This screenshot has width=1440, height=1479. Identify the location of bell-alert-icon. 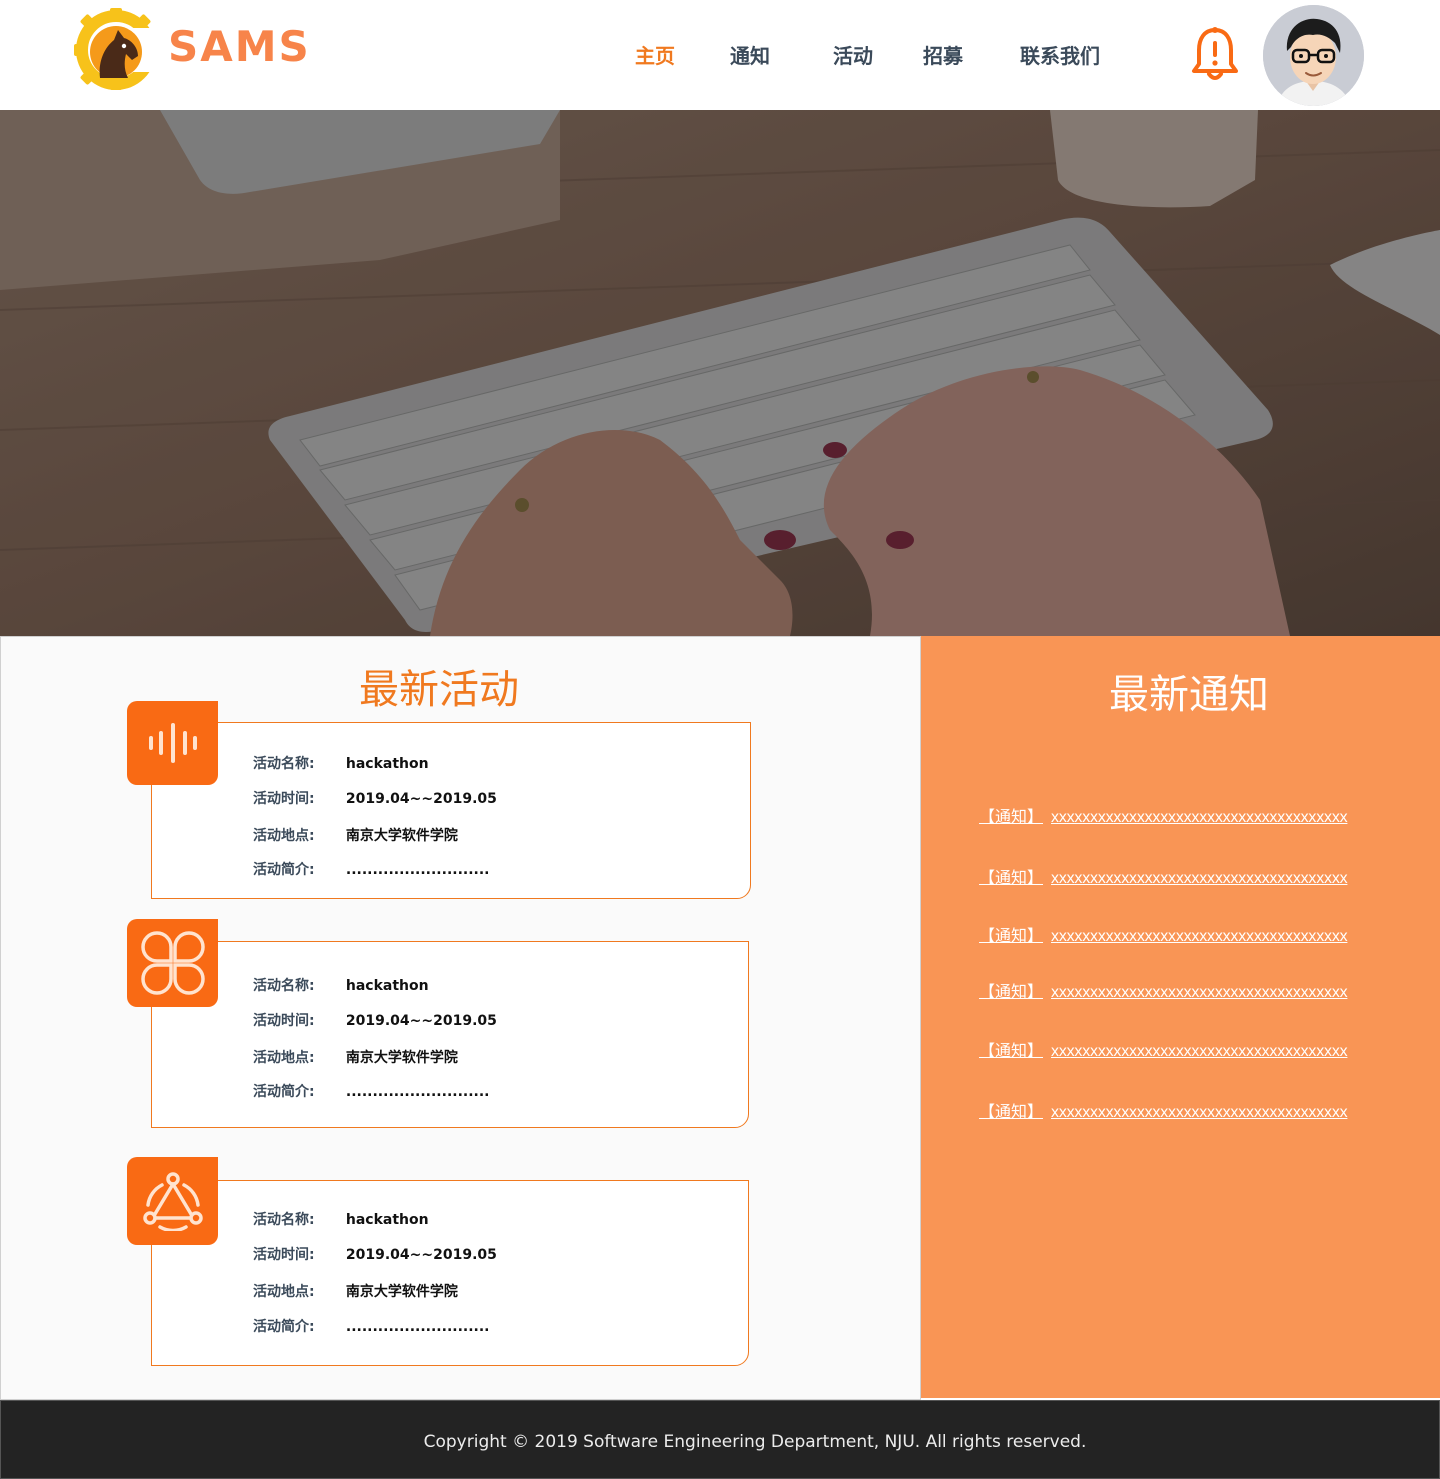
(1215, 54).